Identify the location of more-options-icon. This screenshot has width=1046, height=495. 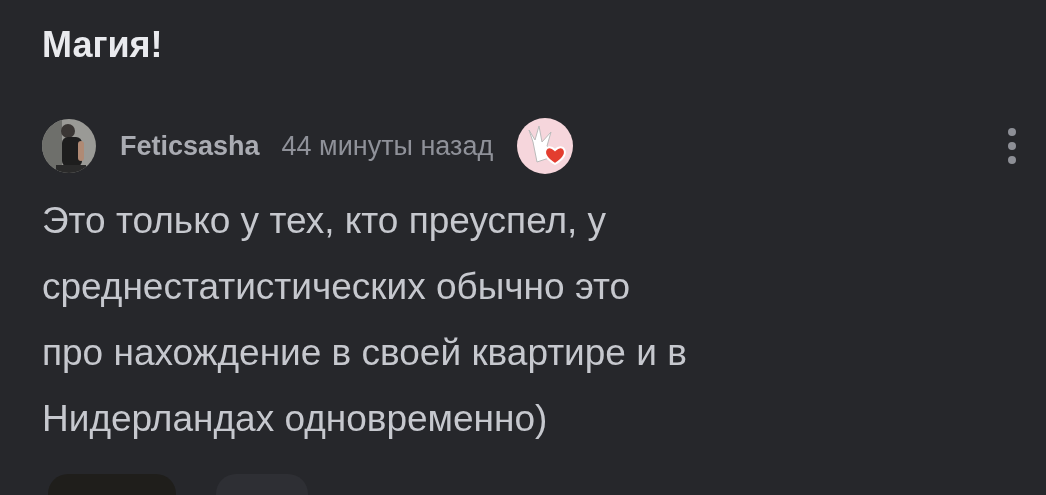
(1012, 146).